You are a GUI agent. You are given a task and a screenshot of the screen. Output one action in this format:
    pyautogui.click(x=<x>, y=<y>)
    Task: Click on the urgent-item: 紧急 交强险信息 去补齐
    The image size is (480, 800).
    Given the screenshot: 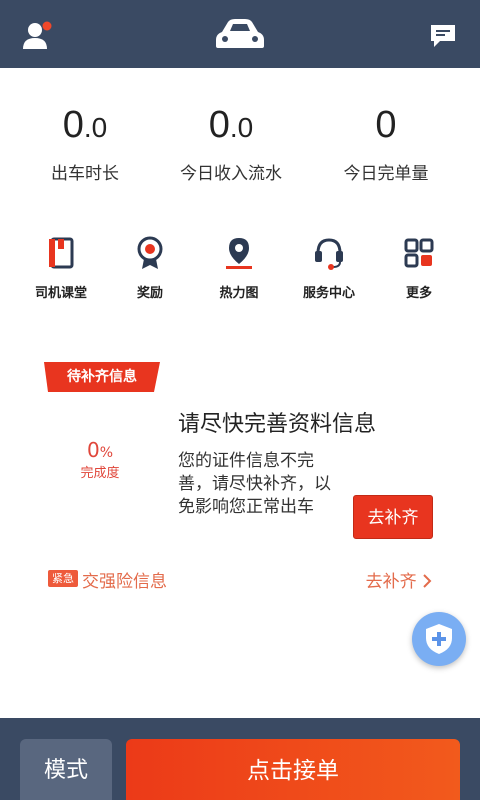 What is the action you would take?
    pyautogui.click(x=243, y=579)
    